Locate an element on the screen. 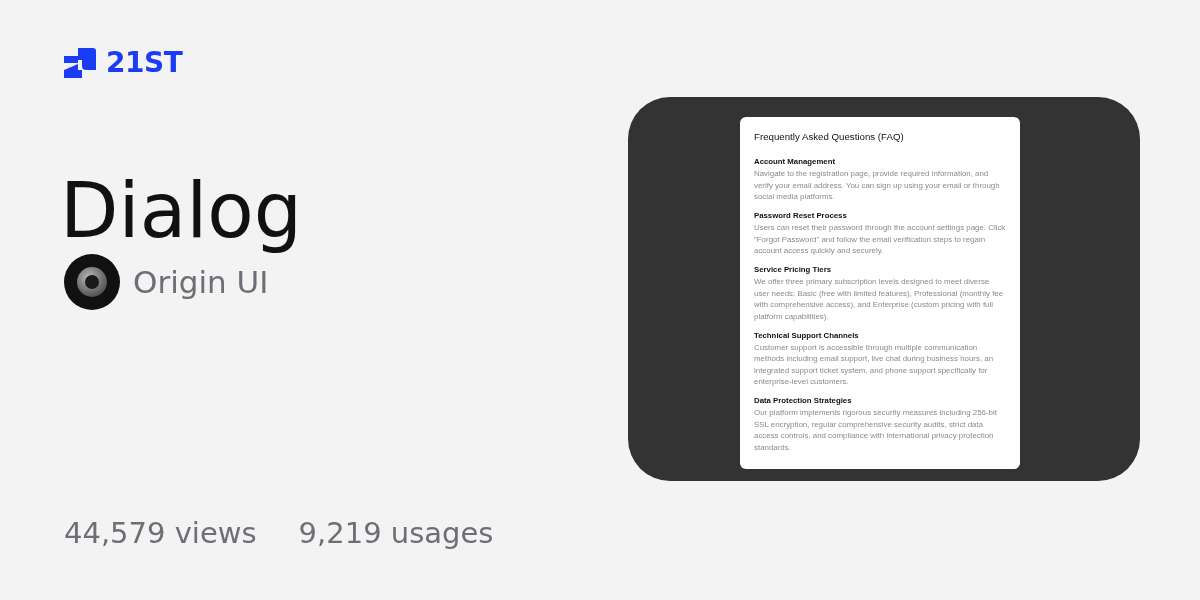 The image size is (1200, 600). stat-text: 44,579 views is located at coordinates (160, 533).